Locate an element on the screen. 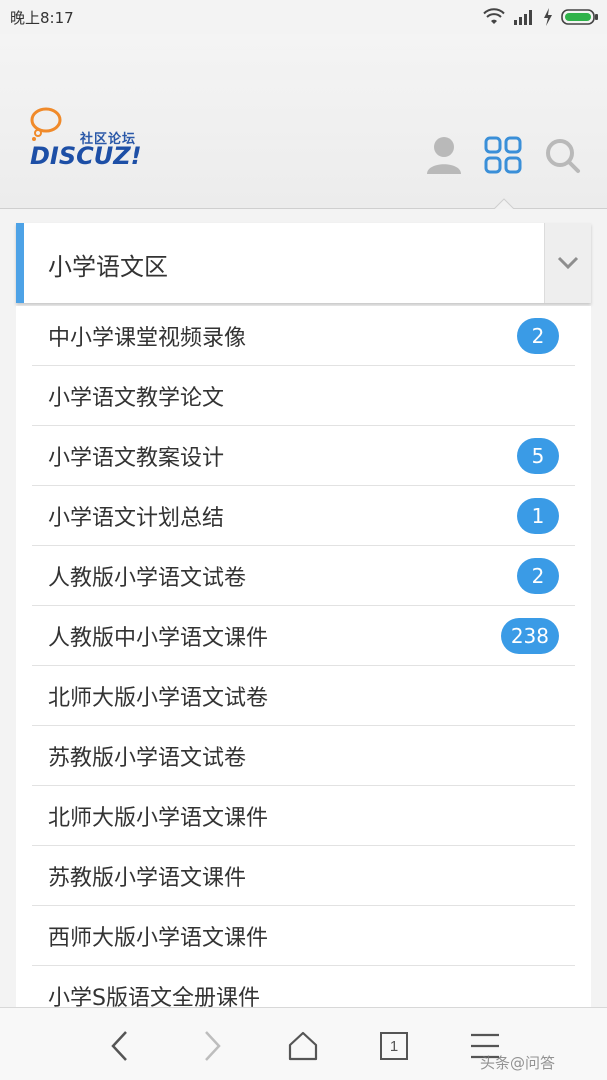 The width and height of the screenshot is (607, 1080). count-badge: 1 is located at coordinates (538, 516).